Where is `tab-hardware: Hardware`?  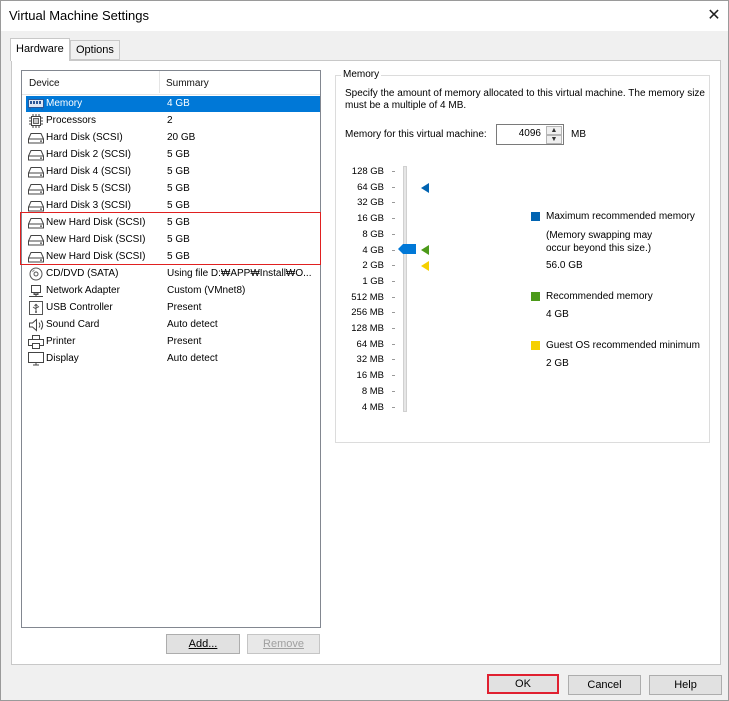 tab-hardware: Hardware is located at coordinates (40, 49).